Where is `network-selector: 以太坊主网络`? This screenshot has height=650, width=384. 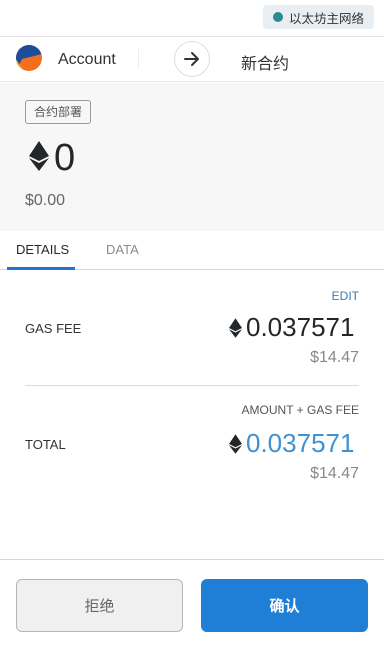 network-selector: 以太坊主网络 is located at coordinates (318, 17).